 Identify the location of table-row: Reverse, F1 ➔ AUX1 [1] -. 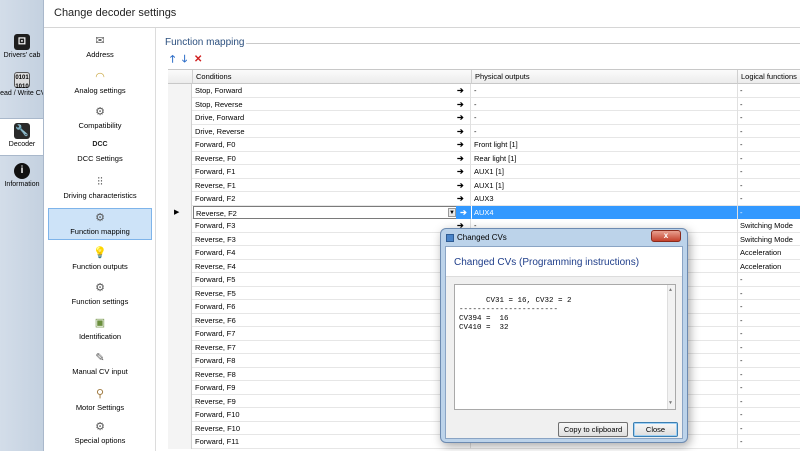
(484, 185).